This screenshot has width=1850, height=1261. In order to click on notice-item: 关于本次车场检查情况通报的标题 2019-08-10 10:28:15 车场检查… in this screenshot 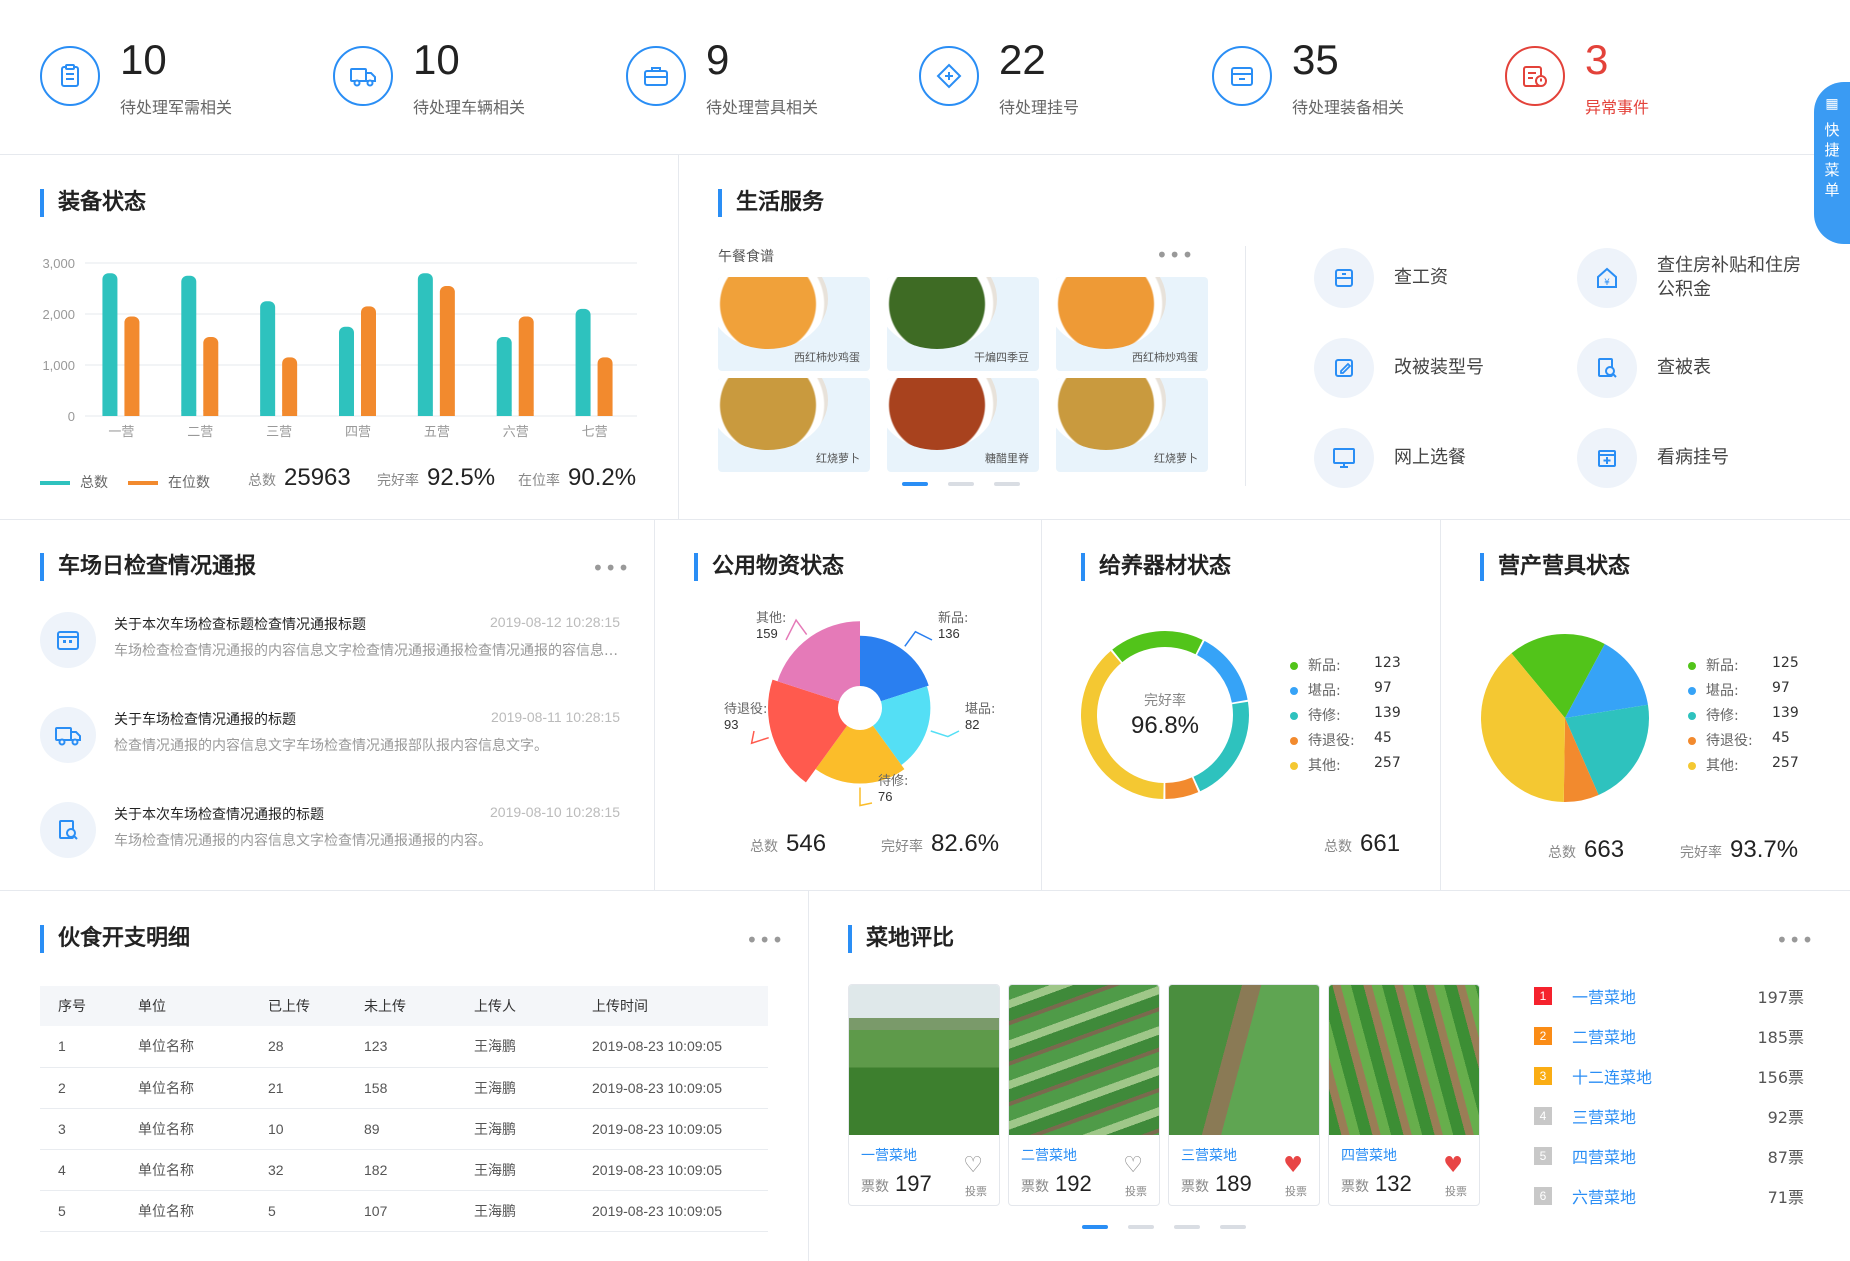, I will do `click(330, 837)`.